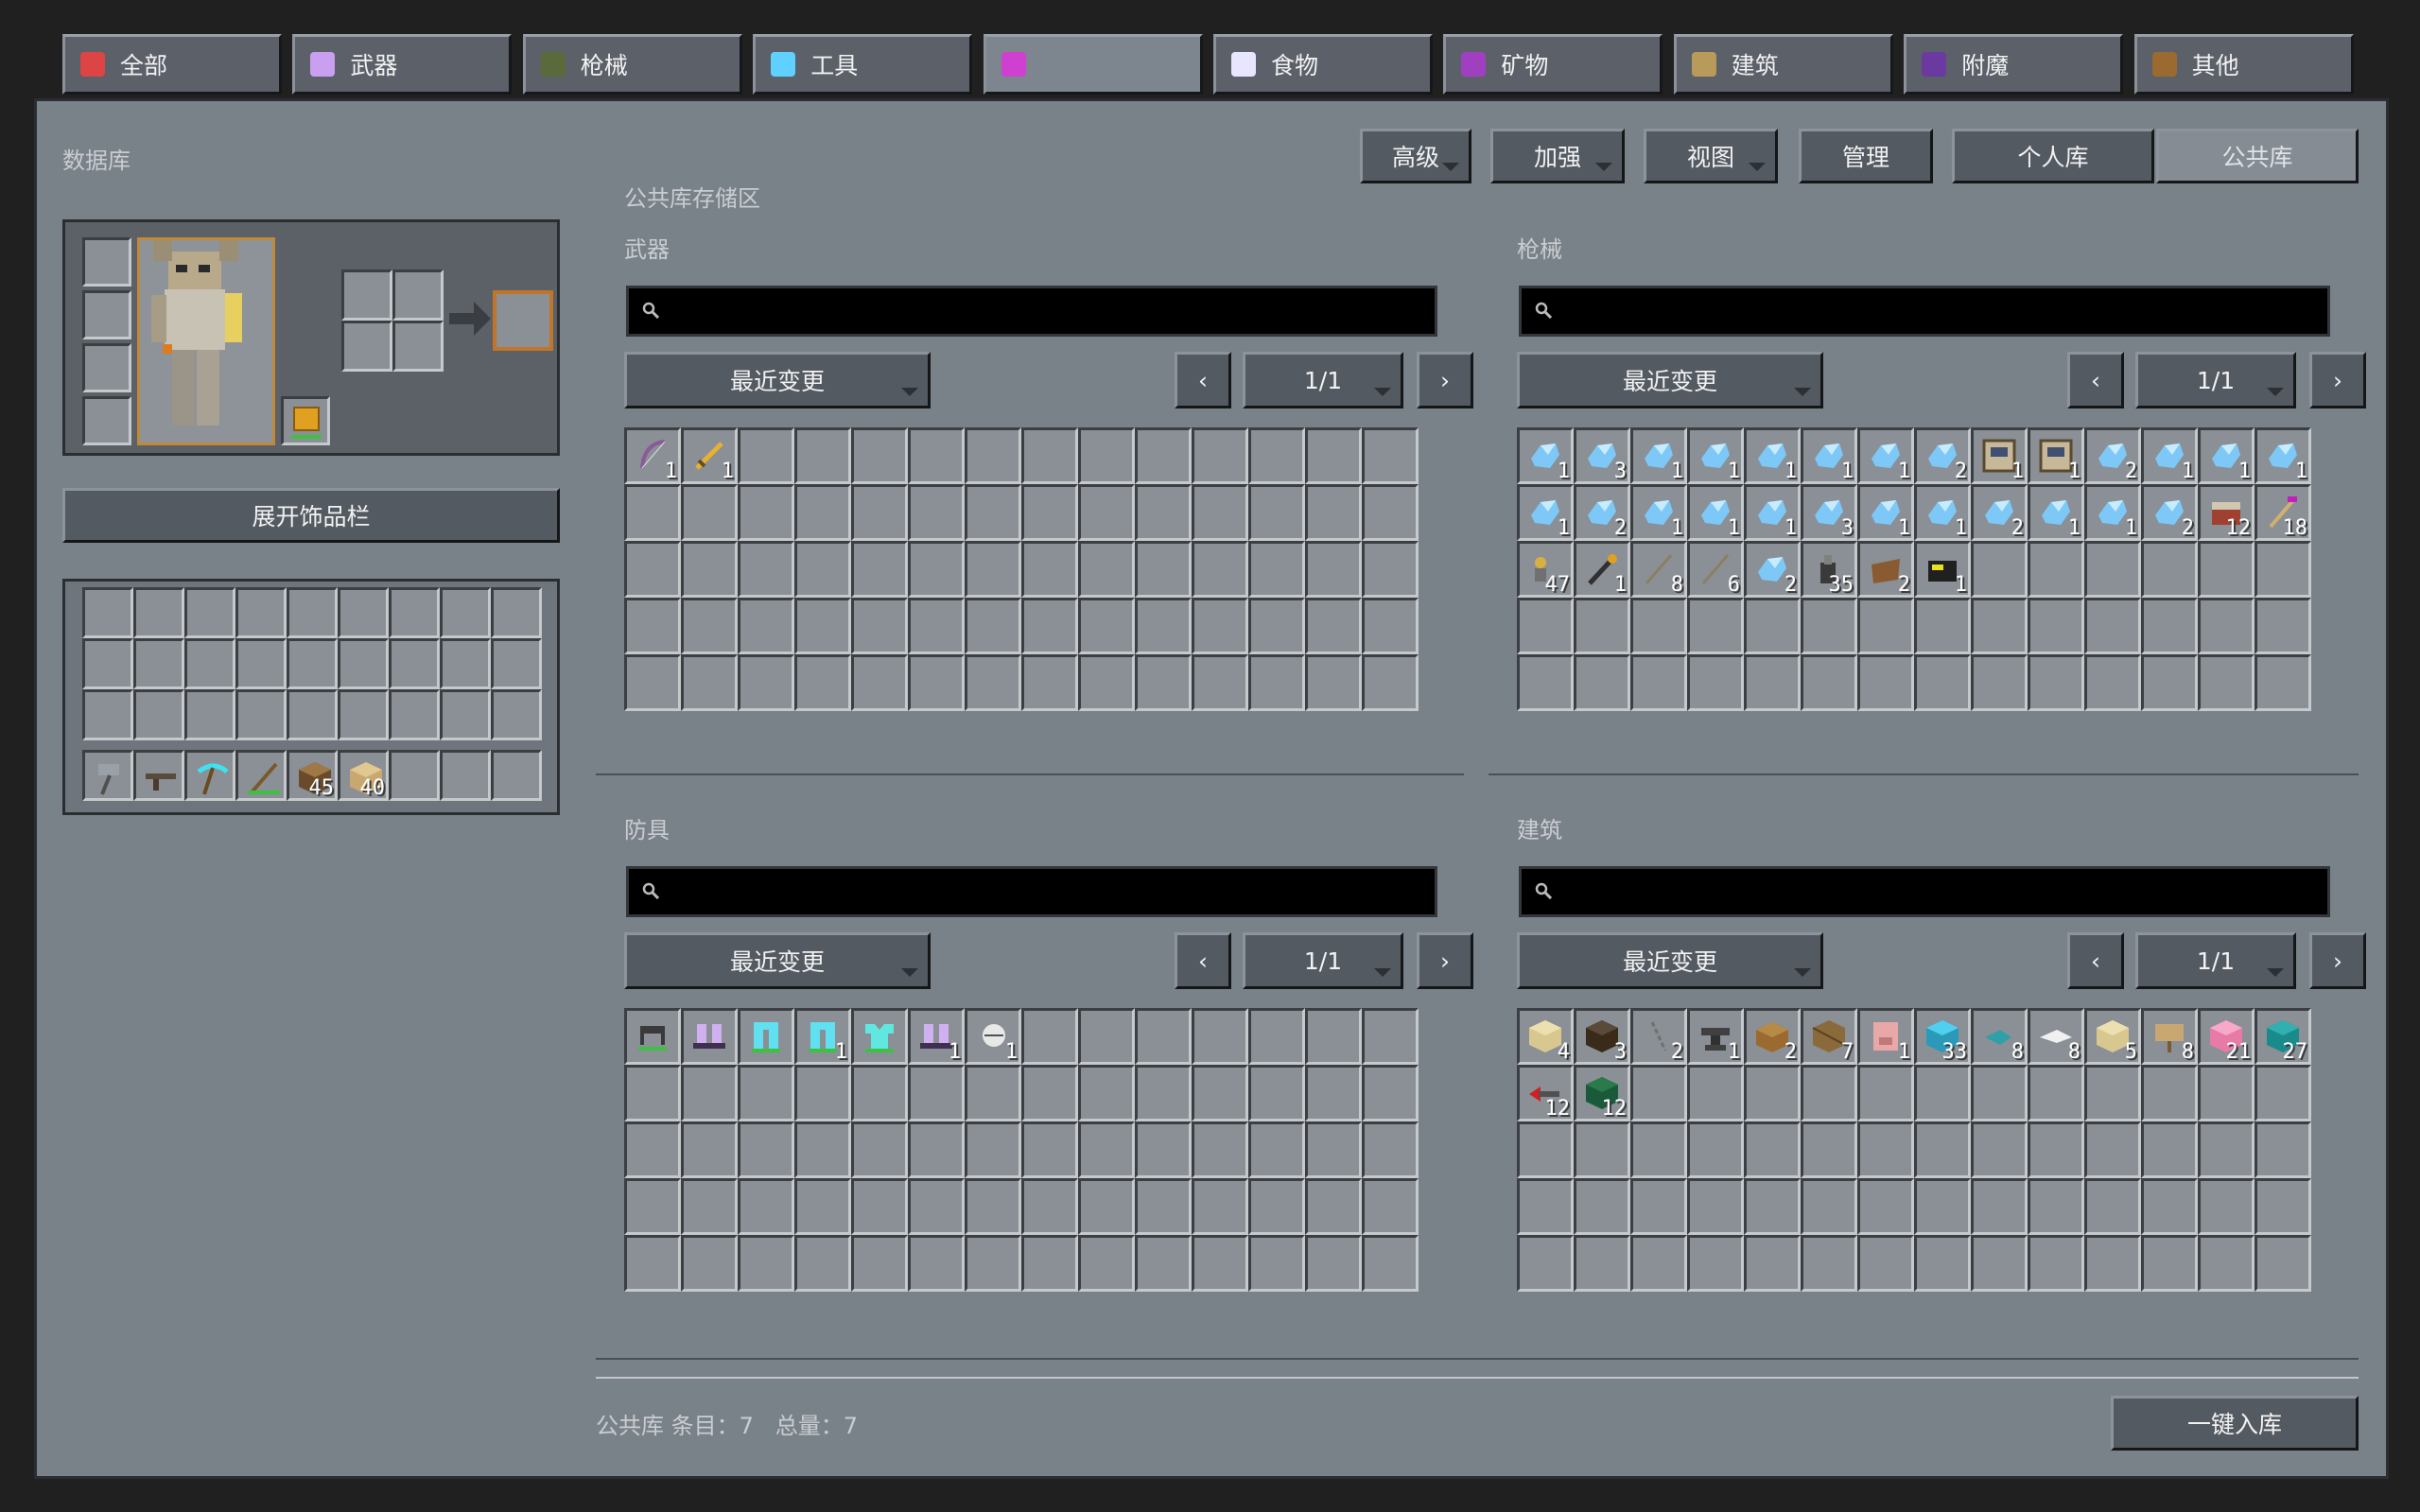 Image resolution: width=2420 pixels, height=1512 pixels. What do you see at coordinates (863, 64) in the screenshot?
I see `tab-pickaxe: 工具` at bounding box center [863, 64].